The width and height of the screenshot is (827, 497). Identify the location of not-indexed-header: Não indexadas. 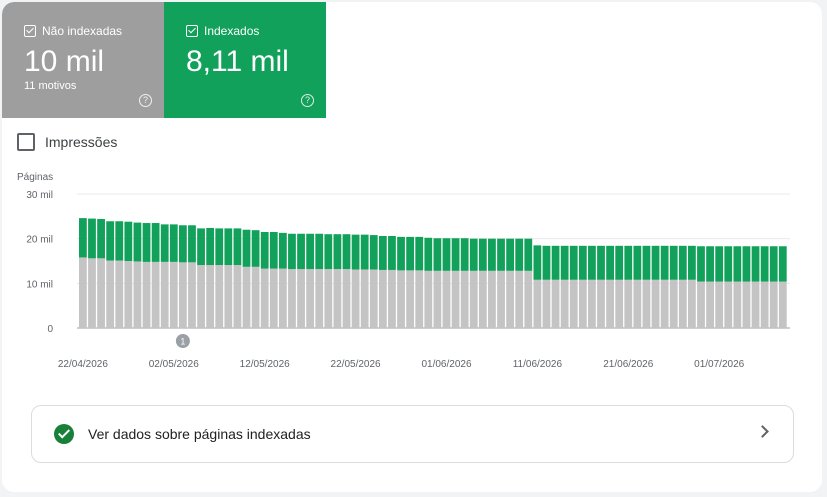
(94, 31).